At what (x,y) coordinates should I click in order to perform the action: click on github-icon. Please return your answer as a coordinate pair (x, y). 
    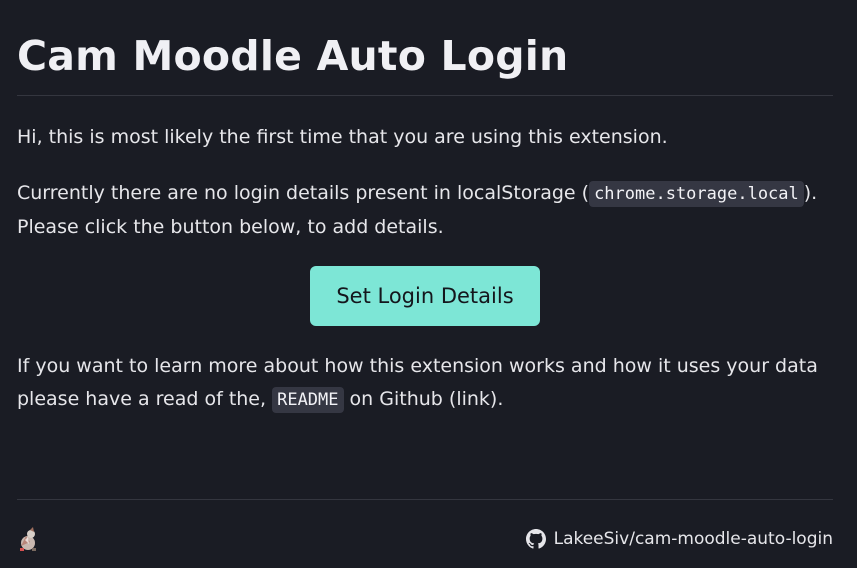
    Looking at the image, I should click on (535, 539).